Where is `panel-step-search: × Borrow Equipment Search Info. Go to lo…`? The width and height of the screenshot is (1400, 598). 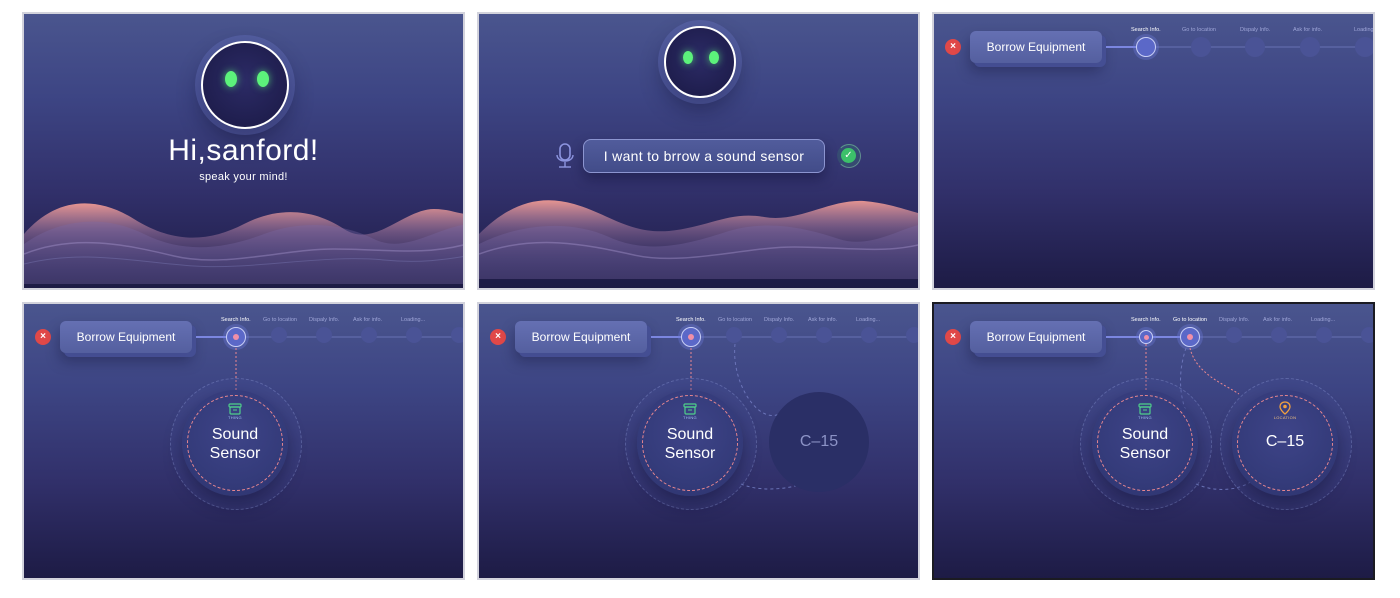
panel-step-search: × Borrow Equipment Search Info. Go to lo… is located at coordinates (1153, 151).